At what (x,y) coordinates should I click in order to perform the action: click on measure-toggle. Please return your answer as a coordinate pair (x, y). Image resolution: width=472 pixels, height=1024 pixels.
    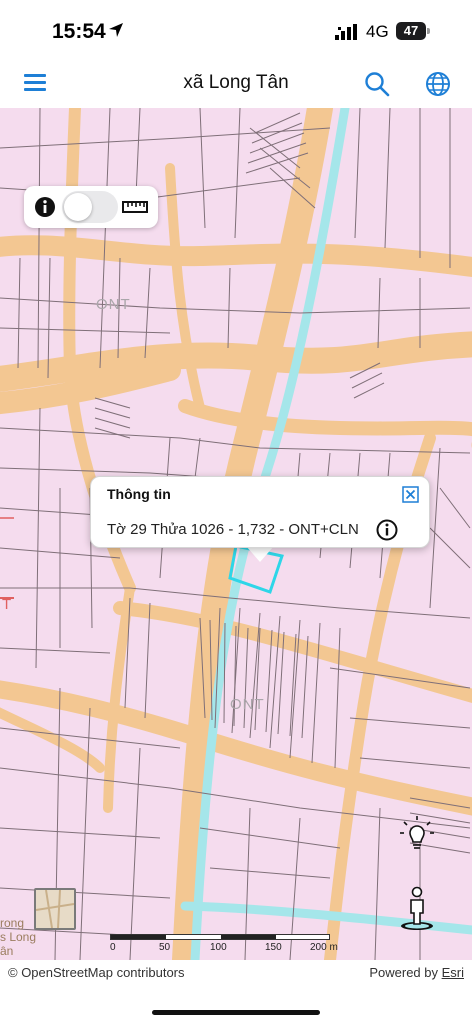
    Looking at the image, I should click on (90, 207).